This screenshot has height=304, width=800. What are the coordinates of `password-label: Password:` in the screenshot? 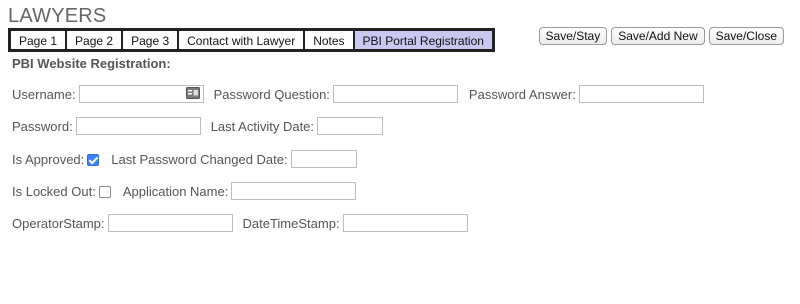 It's located at (42, 126).